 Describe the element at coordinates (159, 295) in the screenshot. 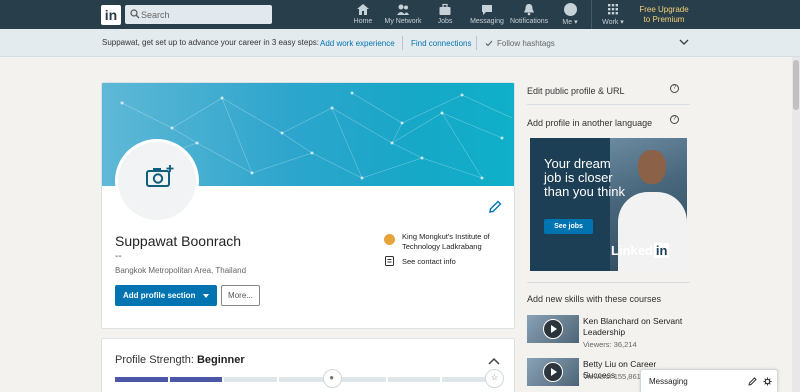

I see `add-profile-section-label: Add profile section` at that location.